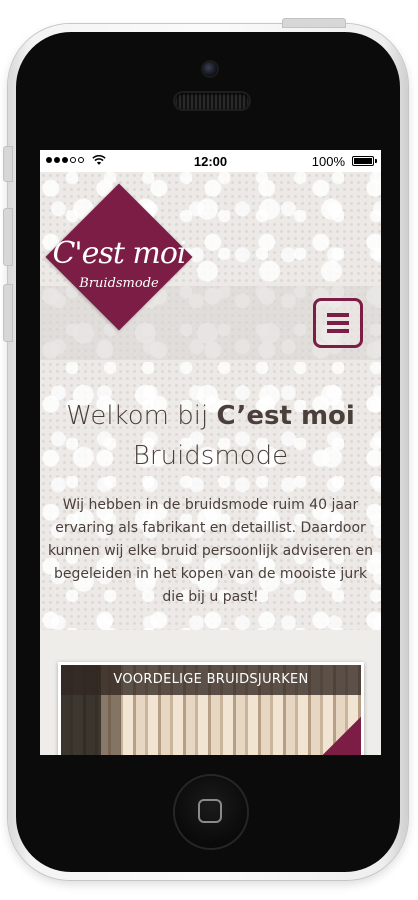 This screenshot has width=418, height=900. Describe the element at coordinates (211, 680) in the screenshot. I see `card-caption: VOORDELIGE BRUIDSJURKEN` at that location.